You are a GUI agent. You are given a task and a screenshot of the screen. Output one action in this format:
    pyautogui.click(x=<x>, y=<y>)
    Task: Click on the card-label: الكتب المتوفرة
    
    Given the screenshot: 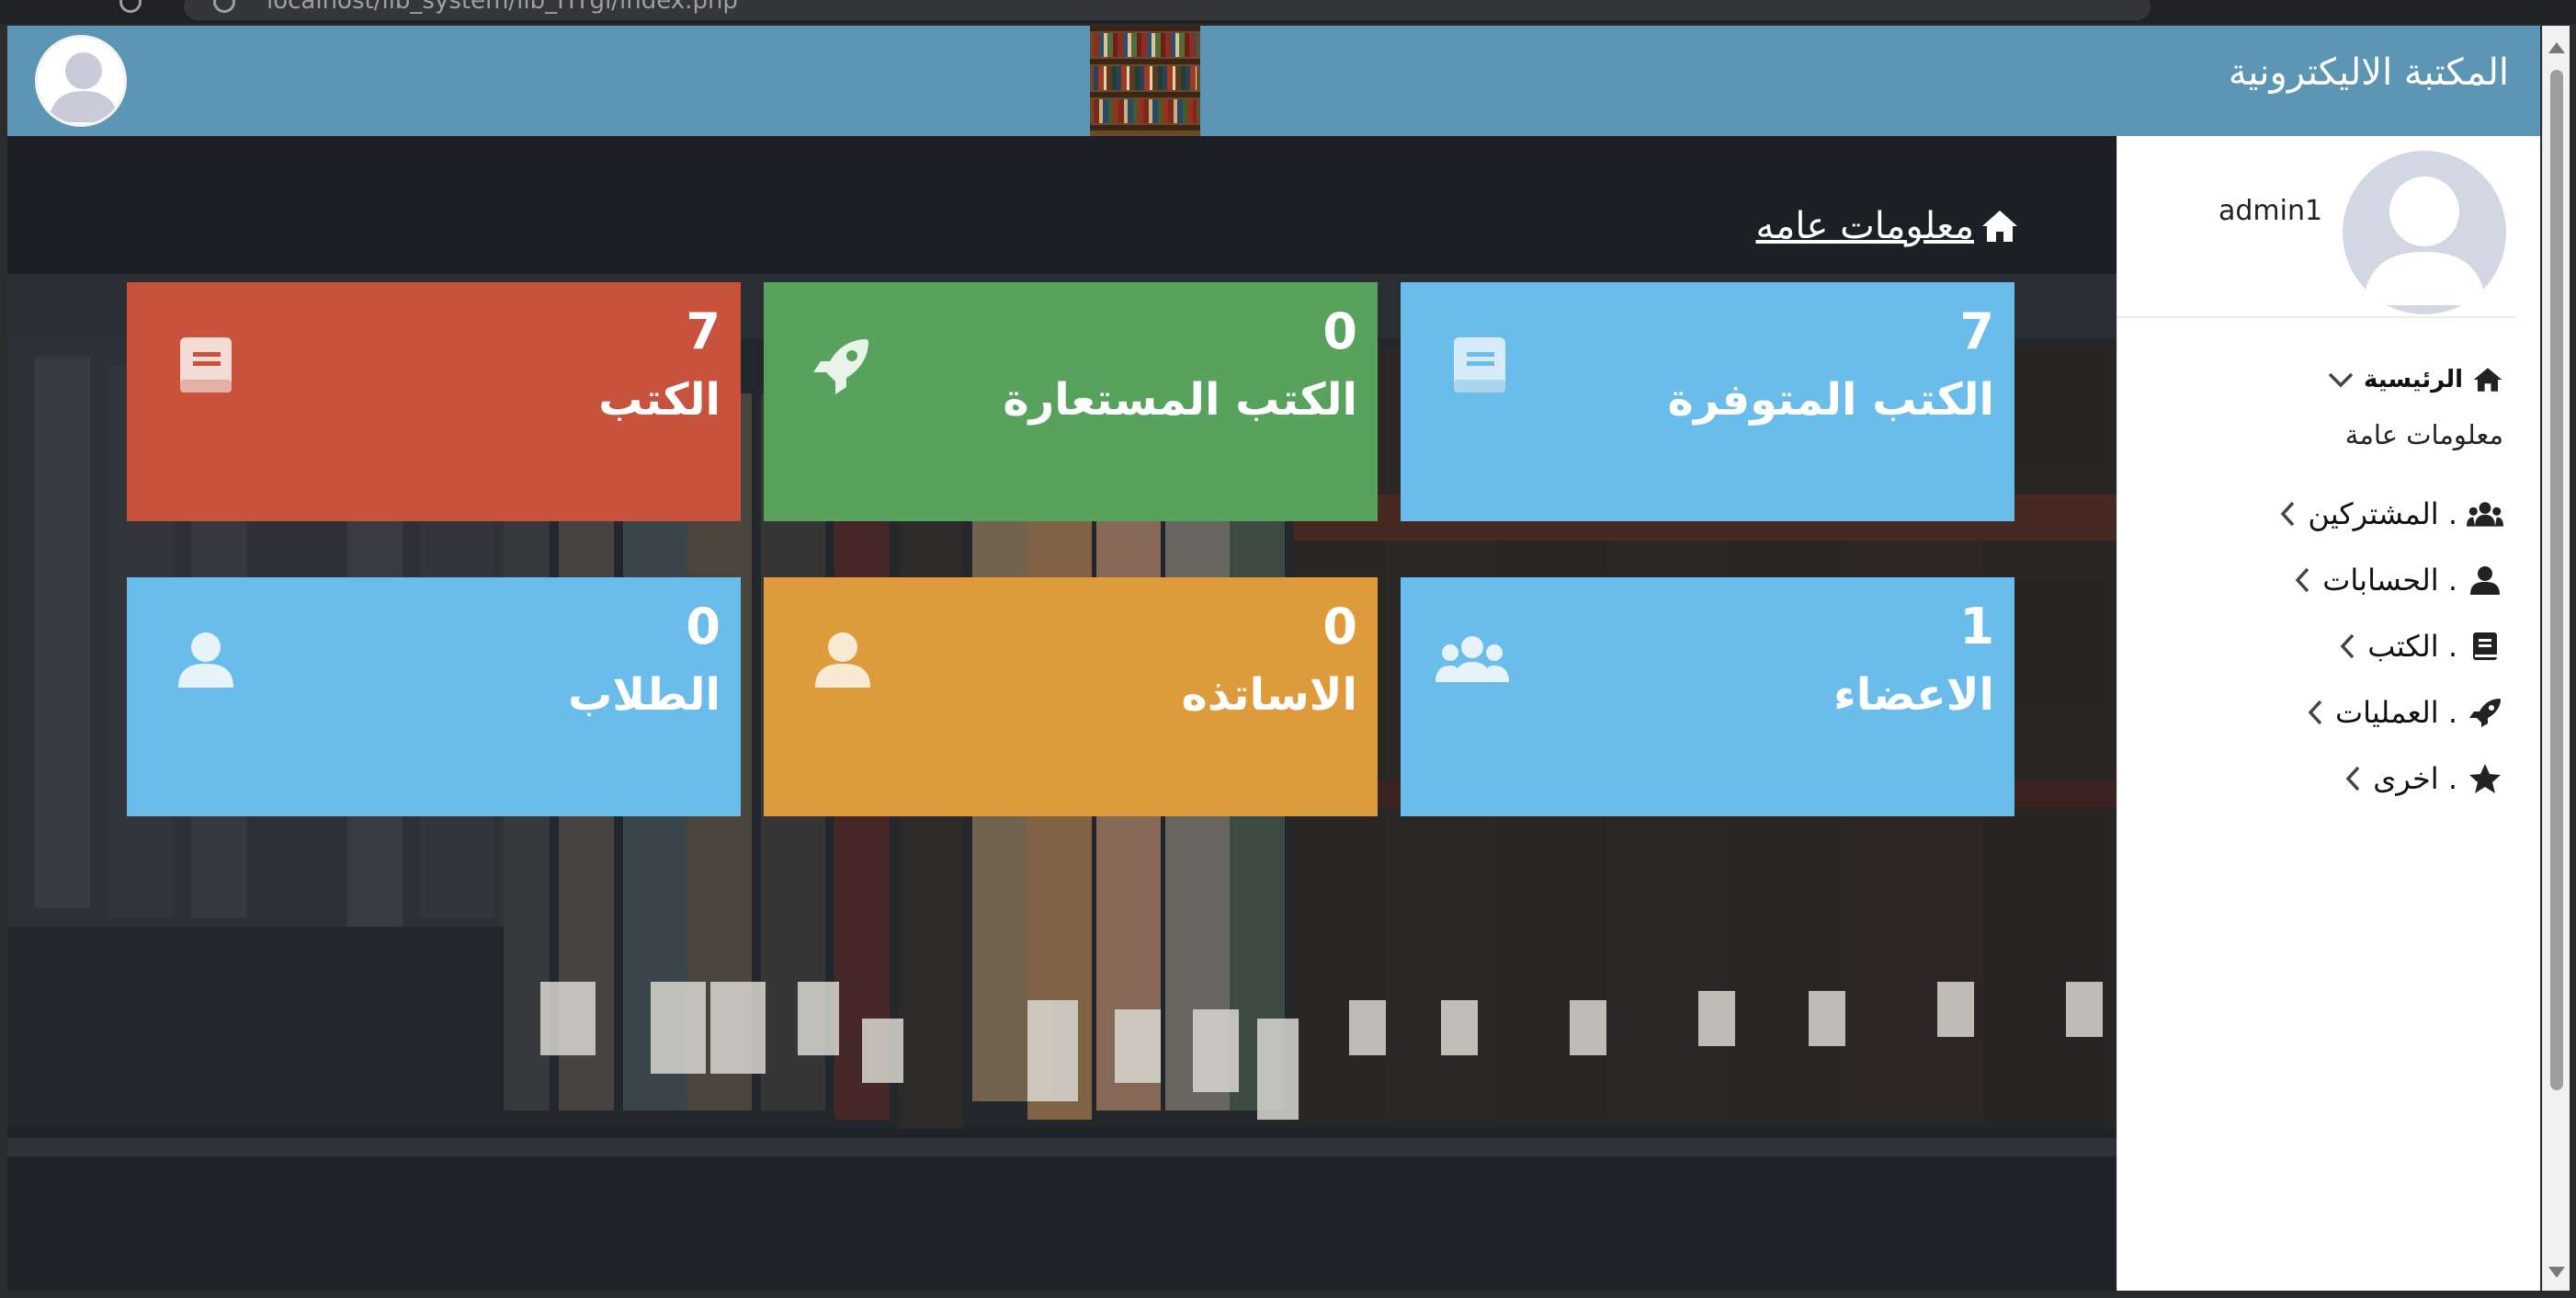 What is the action you would take?
    pyautogui.click(x=1830, y=400)
    